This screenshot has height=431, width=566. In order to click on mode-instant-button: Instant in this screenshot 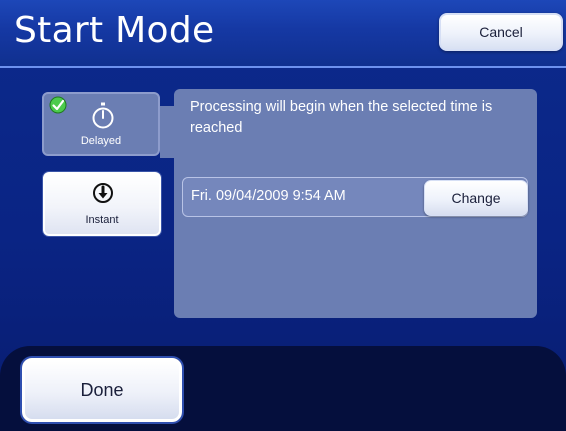, I will do `click(102, 204)`.